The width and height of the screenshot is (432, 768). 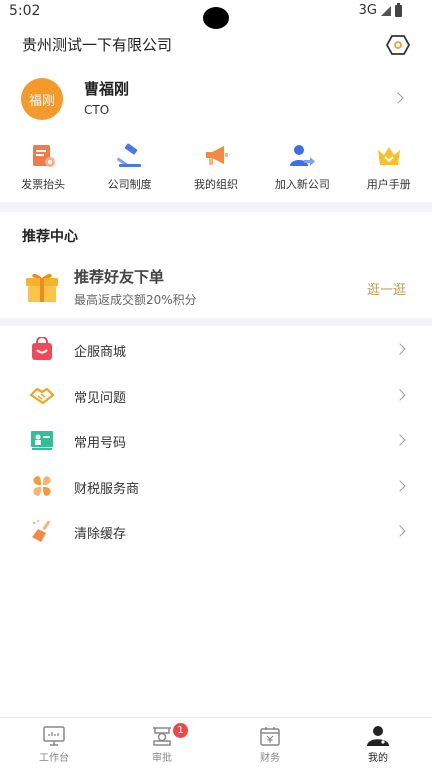 What do you see at coordinates (380, 10) in the screenshot?
I see `status-indicators: 3G` at bounding box center [380, 10].